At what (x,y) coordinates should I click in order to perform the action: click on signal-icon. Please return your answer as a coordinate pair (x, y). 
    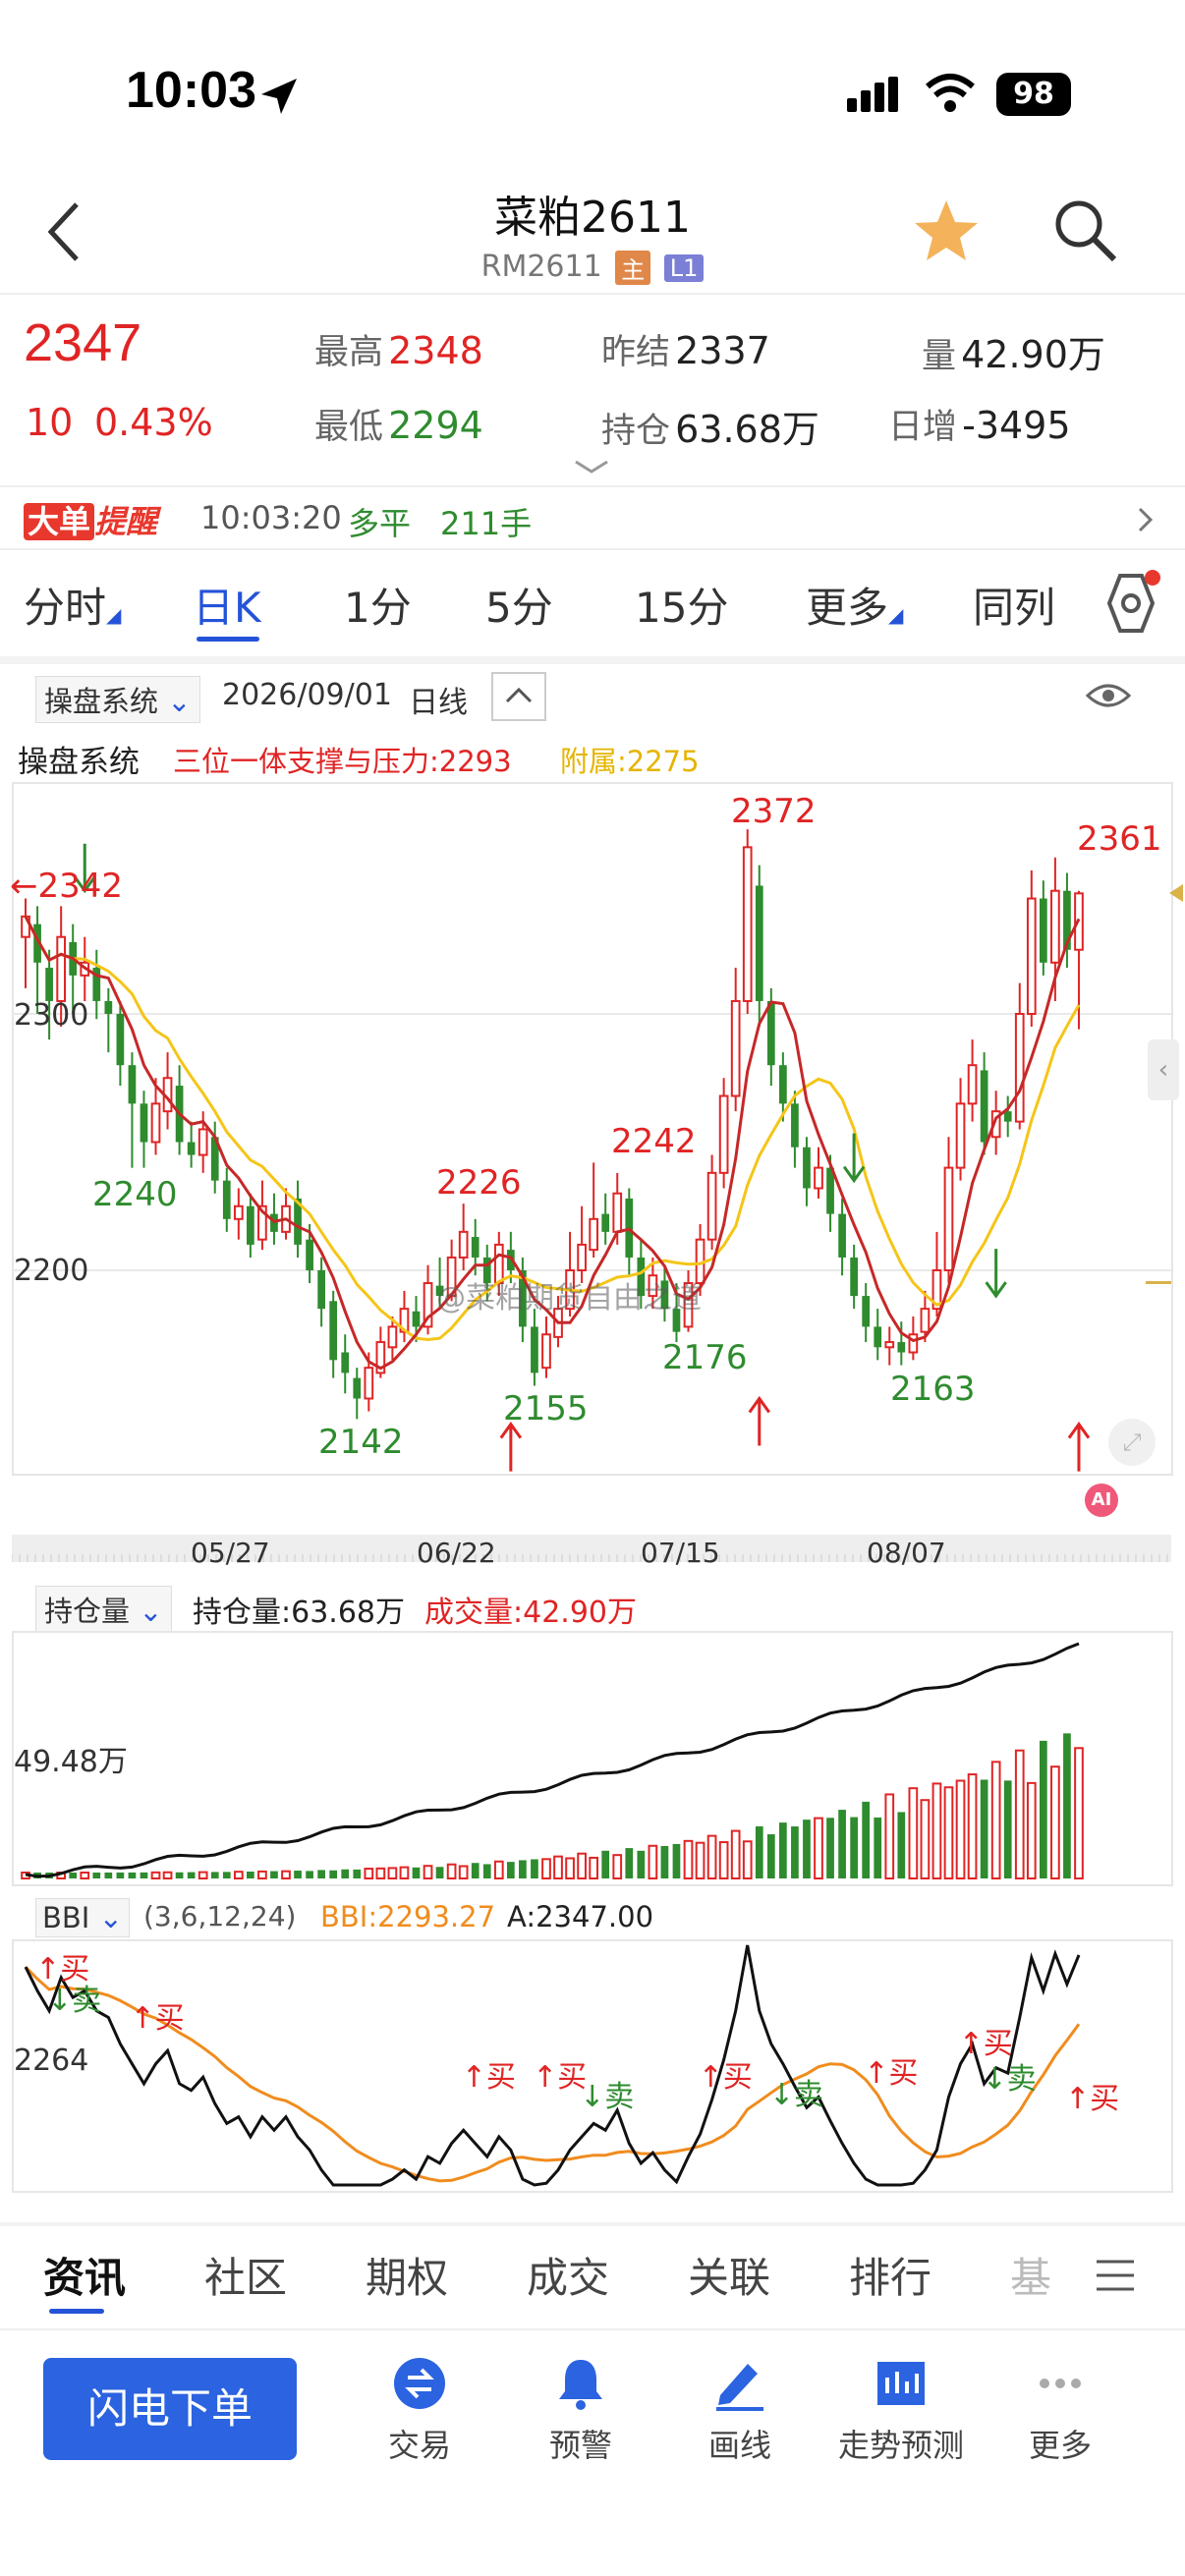
    Looking at the image, I should click on (873, 94).